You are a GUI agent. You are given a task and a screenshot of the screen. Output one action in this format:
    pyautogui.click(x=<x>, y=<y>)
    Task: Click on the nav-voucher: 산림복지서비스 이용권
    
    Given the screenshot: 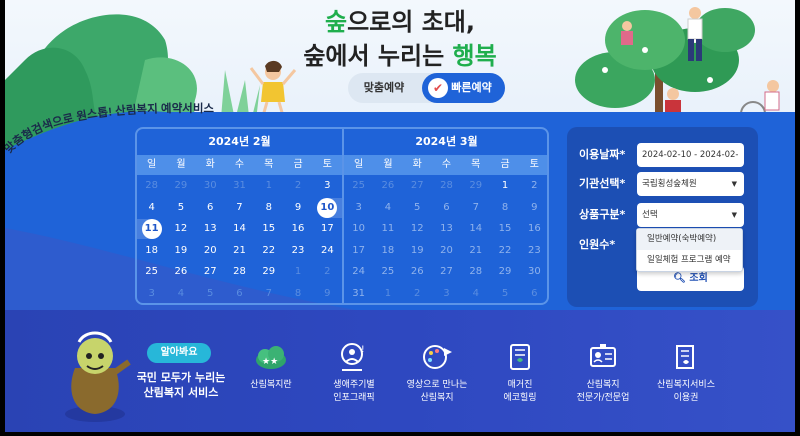 What is the action you would take?
    pyautogui.click(x=686, y=382)
    